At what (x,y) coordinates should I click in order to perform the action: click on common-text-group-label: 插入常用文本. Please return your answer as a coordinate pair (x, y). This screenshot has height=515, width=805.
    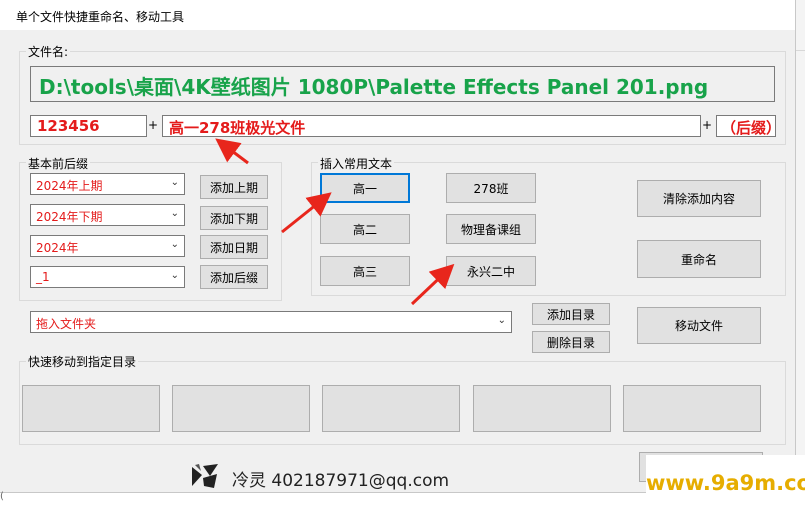
    Looking at the image, I should click on (356, 163).